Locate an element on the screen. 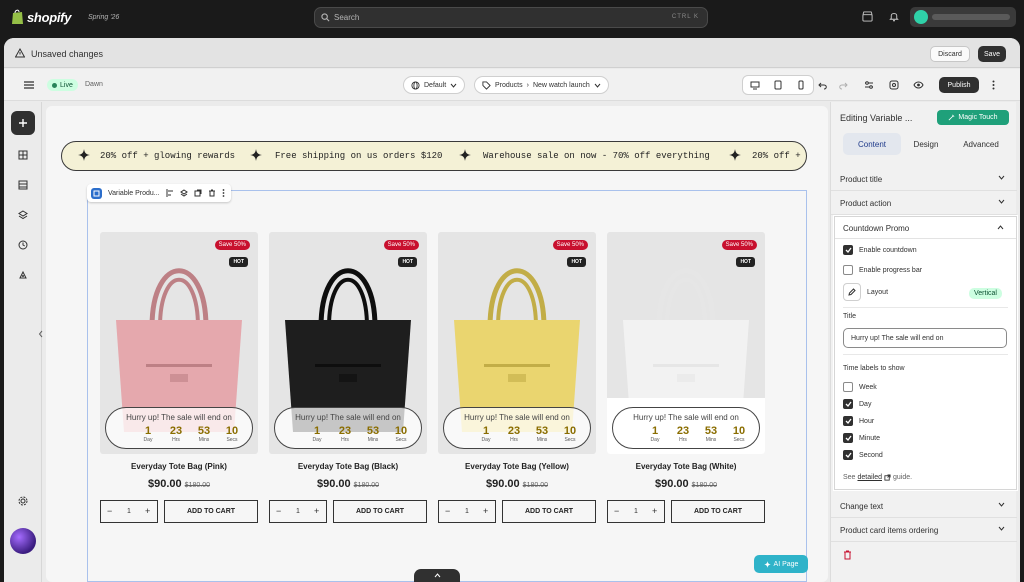  discard-button: Discard is located at coordinates (950, 54).